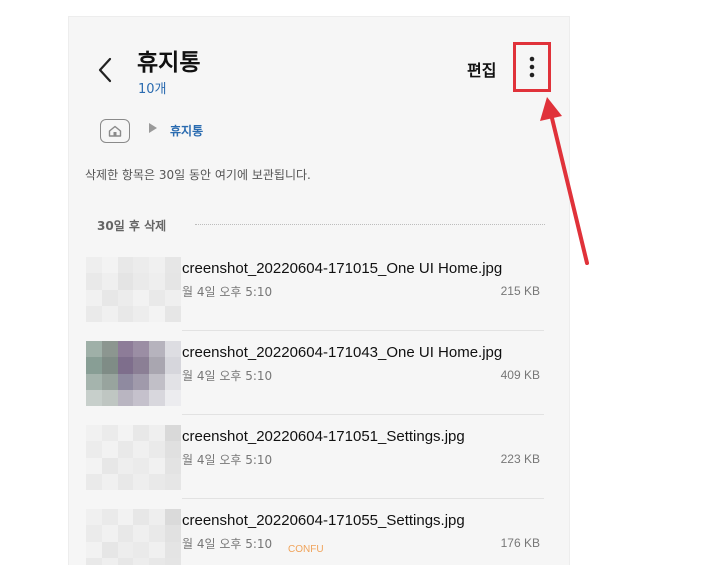 This screenshot has width=718, height=565. I want to click on triangle-right-icon, so click(153, 128).